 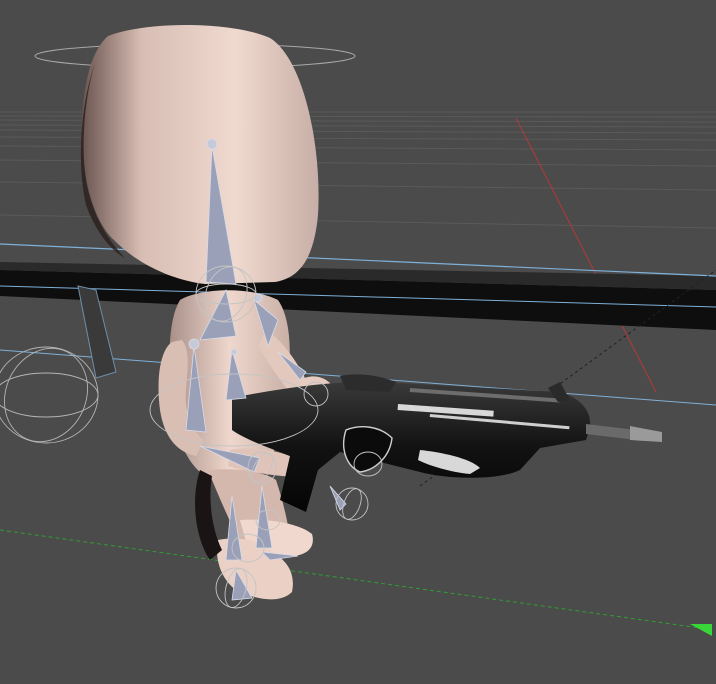 I want to click on character-head, so click(x=199, y=154).